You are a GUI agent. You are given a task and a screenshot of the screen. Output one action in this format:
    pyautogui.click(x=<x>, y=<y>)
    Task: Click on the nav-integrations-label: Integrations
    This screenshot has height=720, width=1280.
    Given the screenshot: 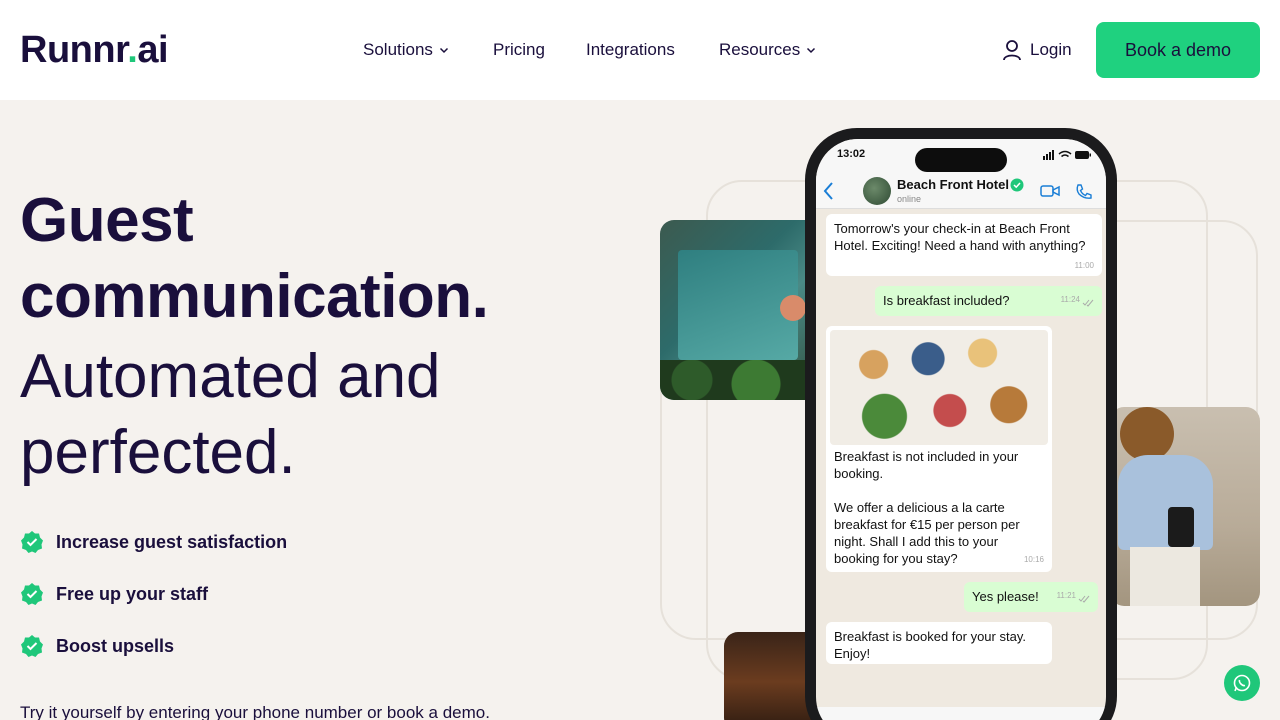 What is the action you would take?
    pyautogui.click(x=630, y=49)
    